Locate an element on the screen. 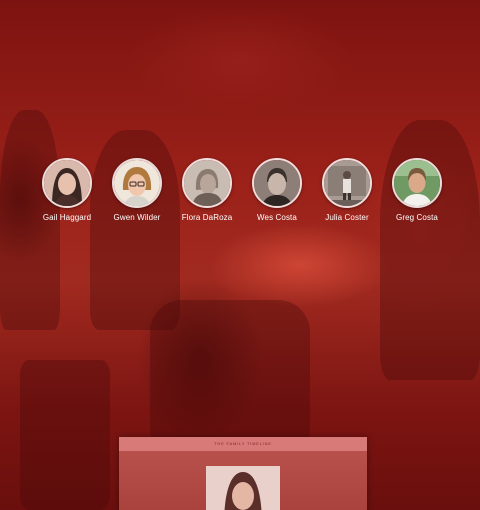  person-name: Wes Costa is located at coordinates (277, 217).